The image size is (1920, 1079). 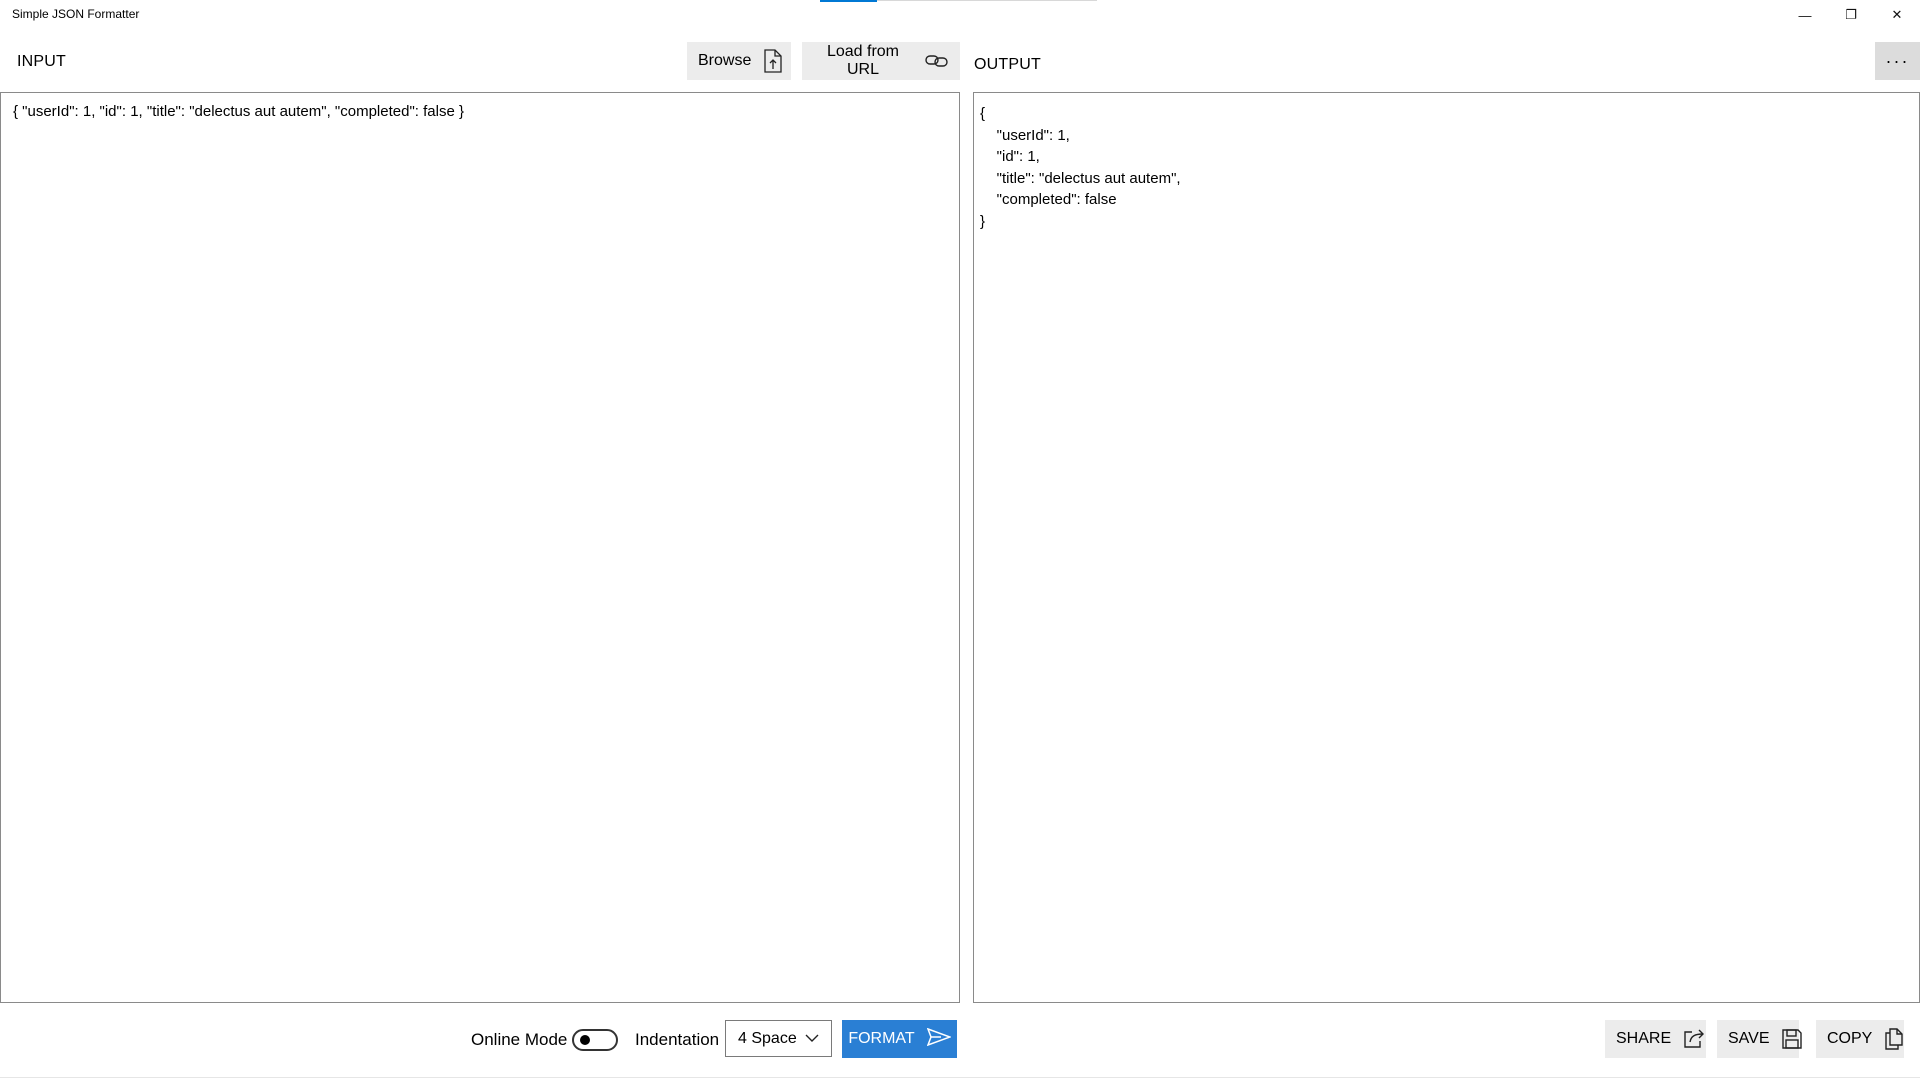 I want to click on load-from-url-button: Load from URL, so click(x=881, y=61).